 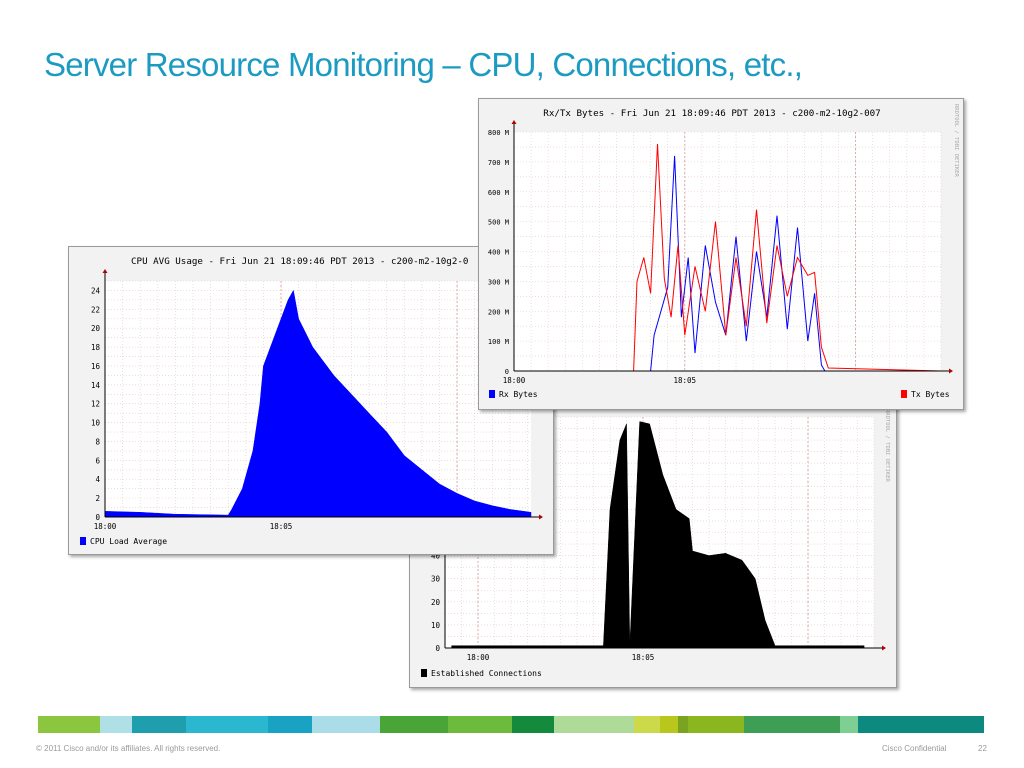 I want to click on y-tick-label: 24, so click(x=96, y=290).